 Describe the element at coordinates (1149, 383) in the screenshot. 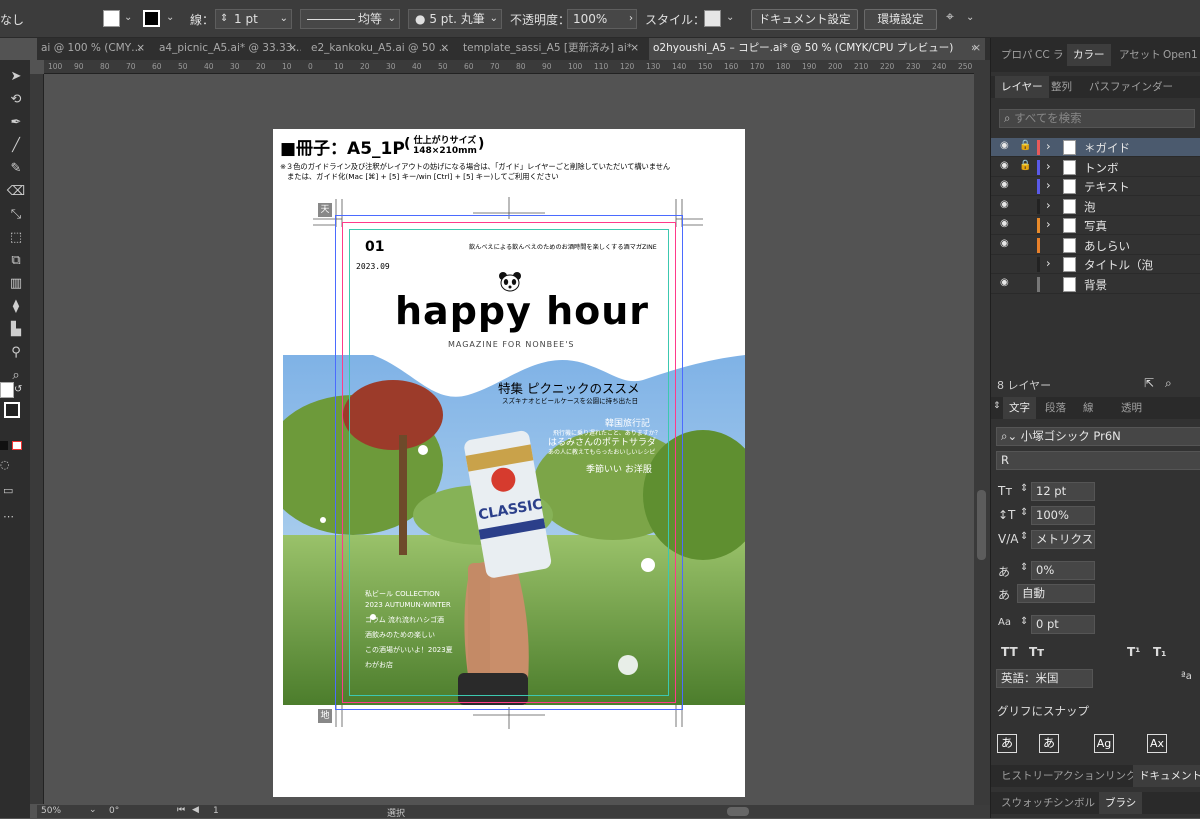

I see `export-icon: ⇱` at that location.